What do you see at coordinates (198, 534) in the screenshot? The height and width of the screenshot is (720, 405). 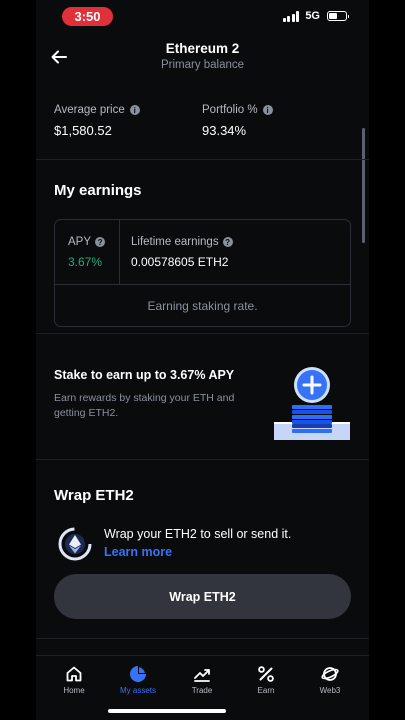 I see `wrap-description: Wrap your ETH2 to sell or send it.` at bounding box center [198, 534].